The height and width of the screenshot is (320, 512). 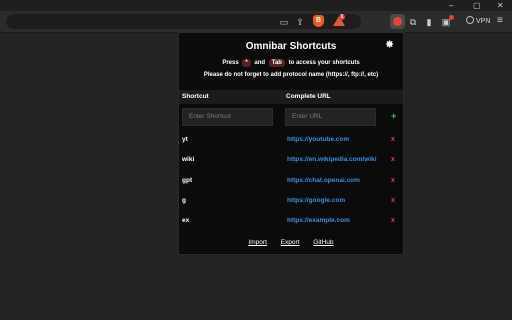 I want to click on github-link: GitHub, so click(x=323, y=242).